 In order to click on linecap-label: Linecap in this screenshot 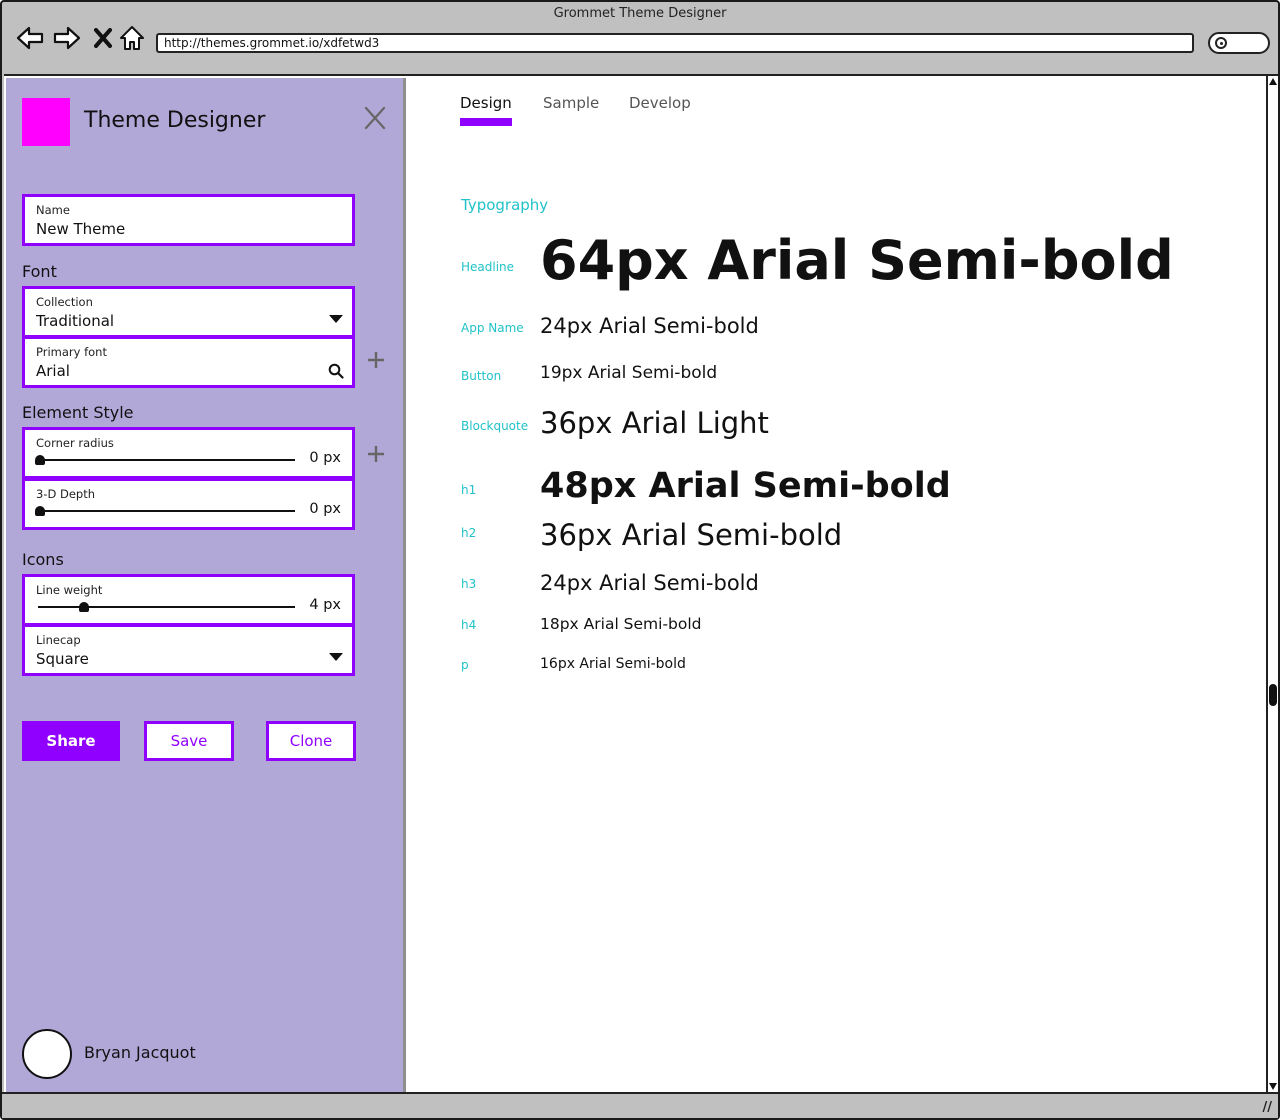, I will do `click(58, 640)`.